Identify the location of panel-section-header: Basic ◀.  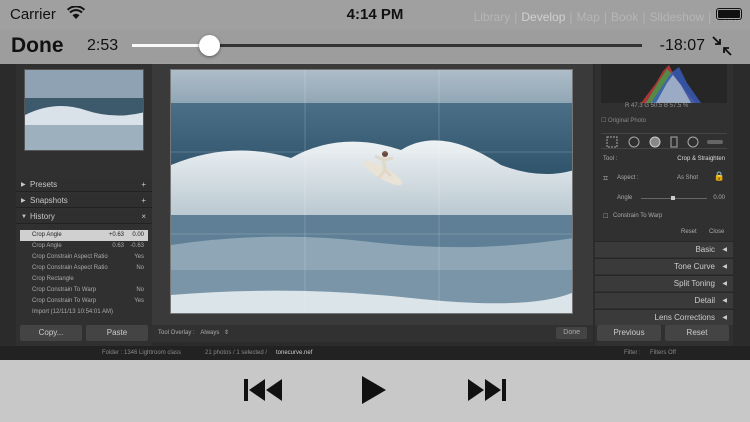
(664, 249).